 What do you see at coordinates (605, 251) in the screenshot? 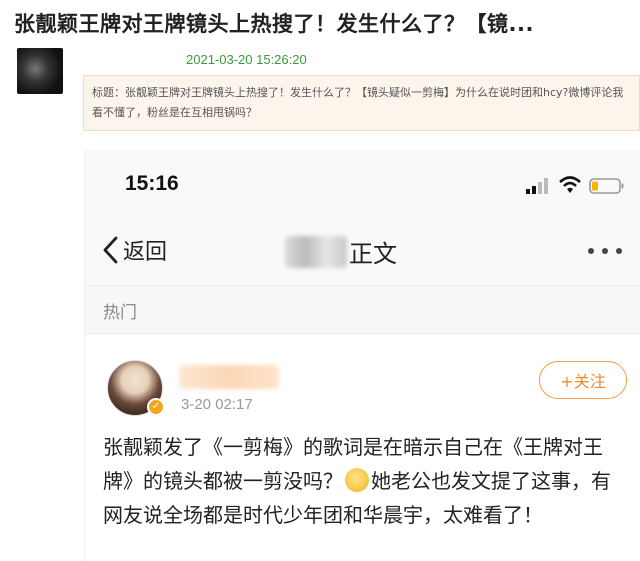
I see `more-icon` at bounding box center [605, 251].